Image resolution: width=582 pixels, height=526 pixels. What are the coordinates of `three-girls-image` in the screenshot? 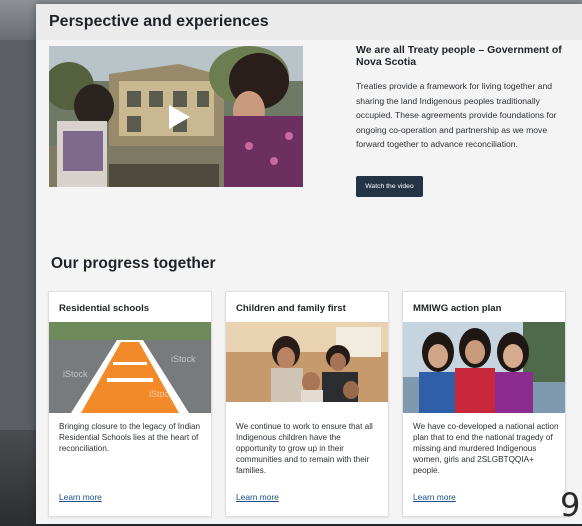 It's located at (484, 367).